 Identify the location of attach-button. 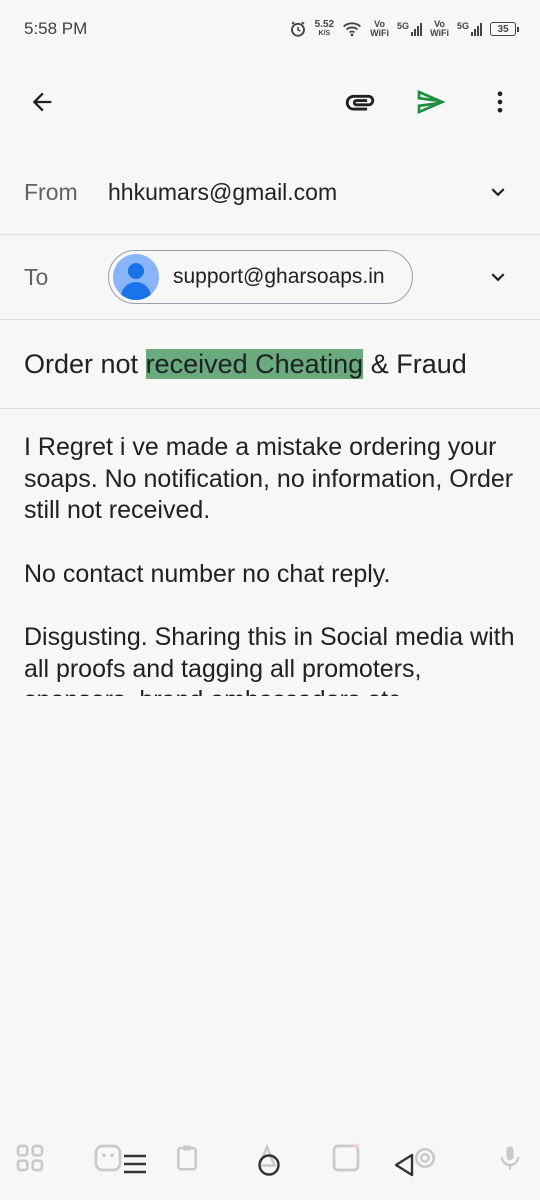
(360, 102).